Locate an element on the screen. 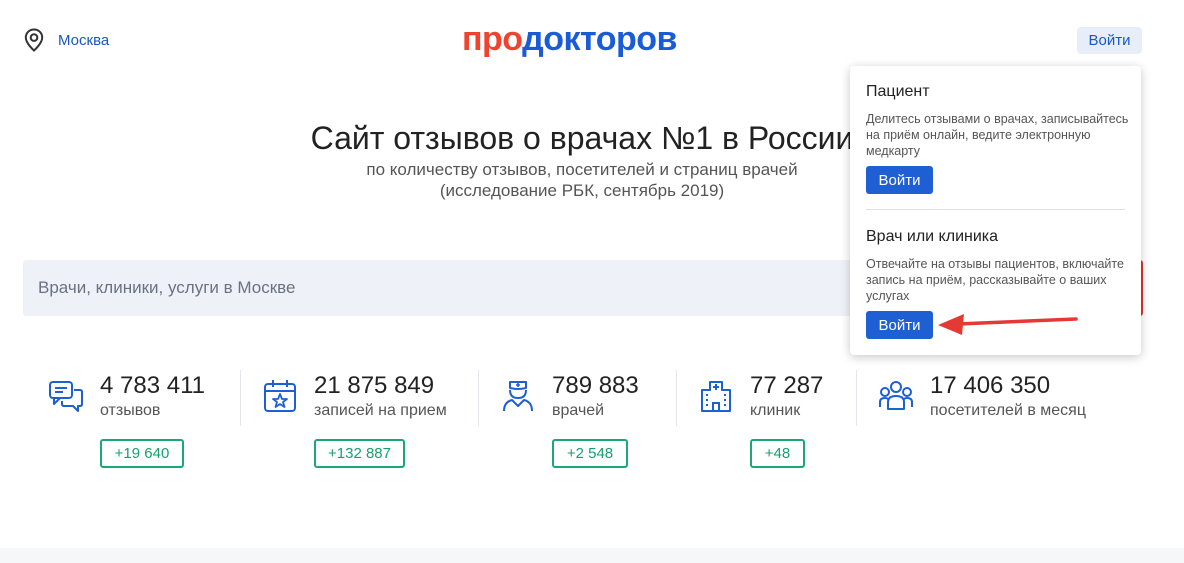  hospital-icon is located at coordinates (716, 396).